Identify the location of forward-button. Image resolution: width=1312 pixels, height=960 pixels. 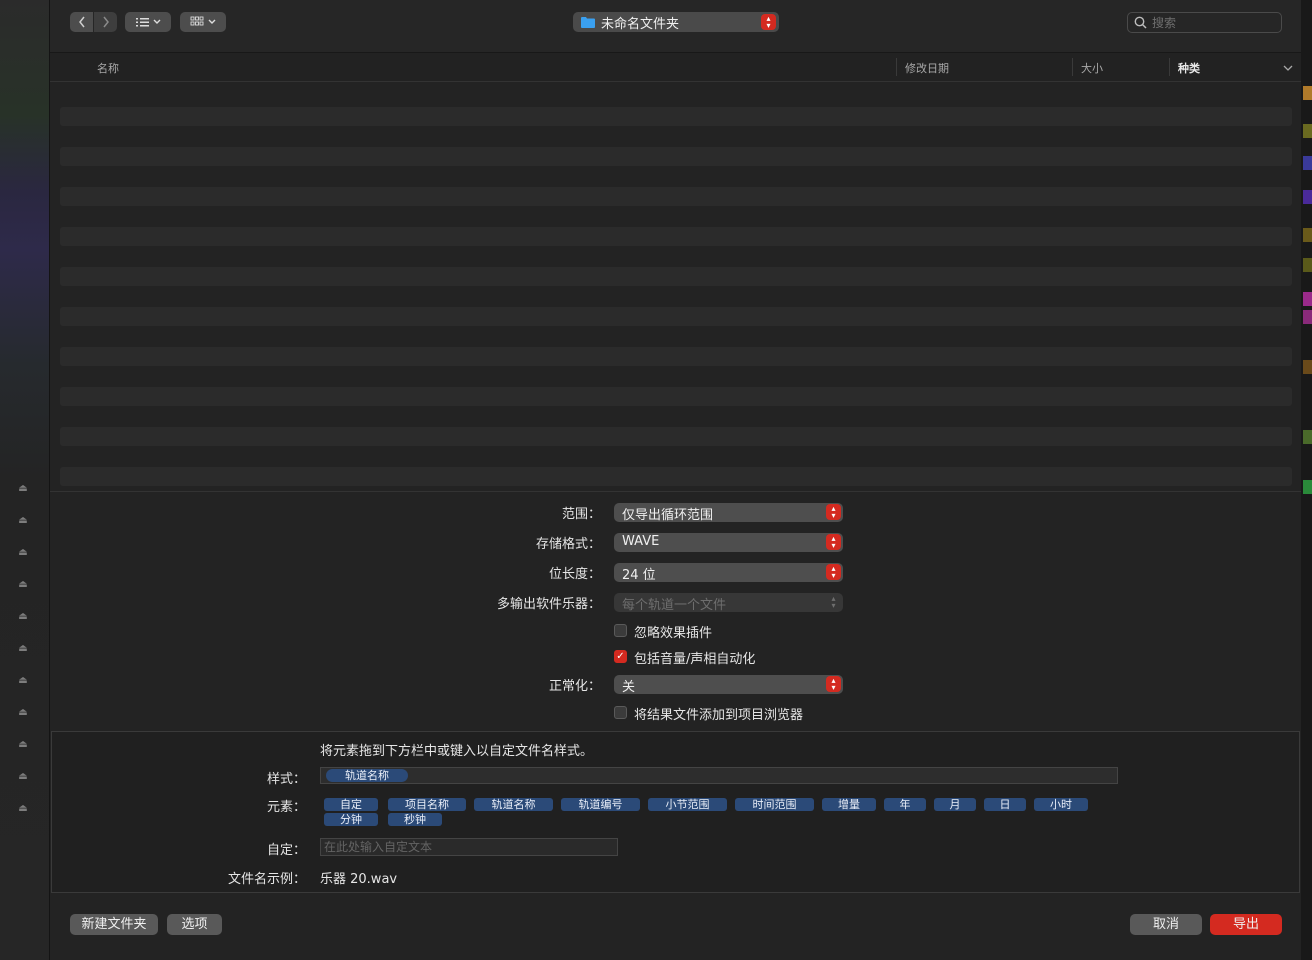
(105, 22).